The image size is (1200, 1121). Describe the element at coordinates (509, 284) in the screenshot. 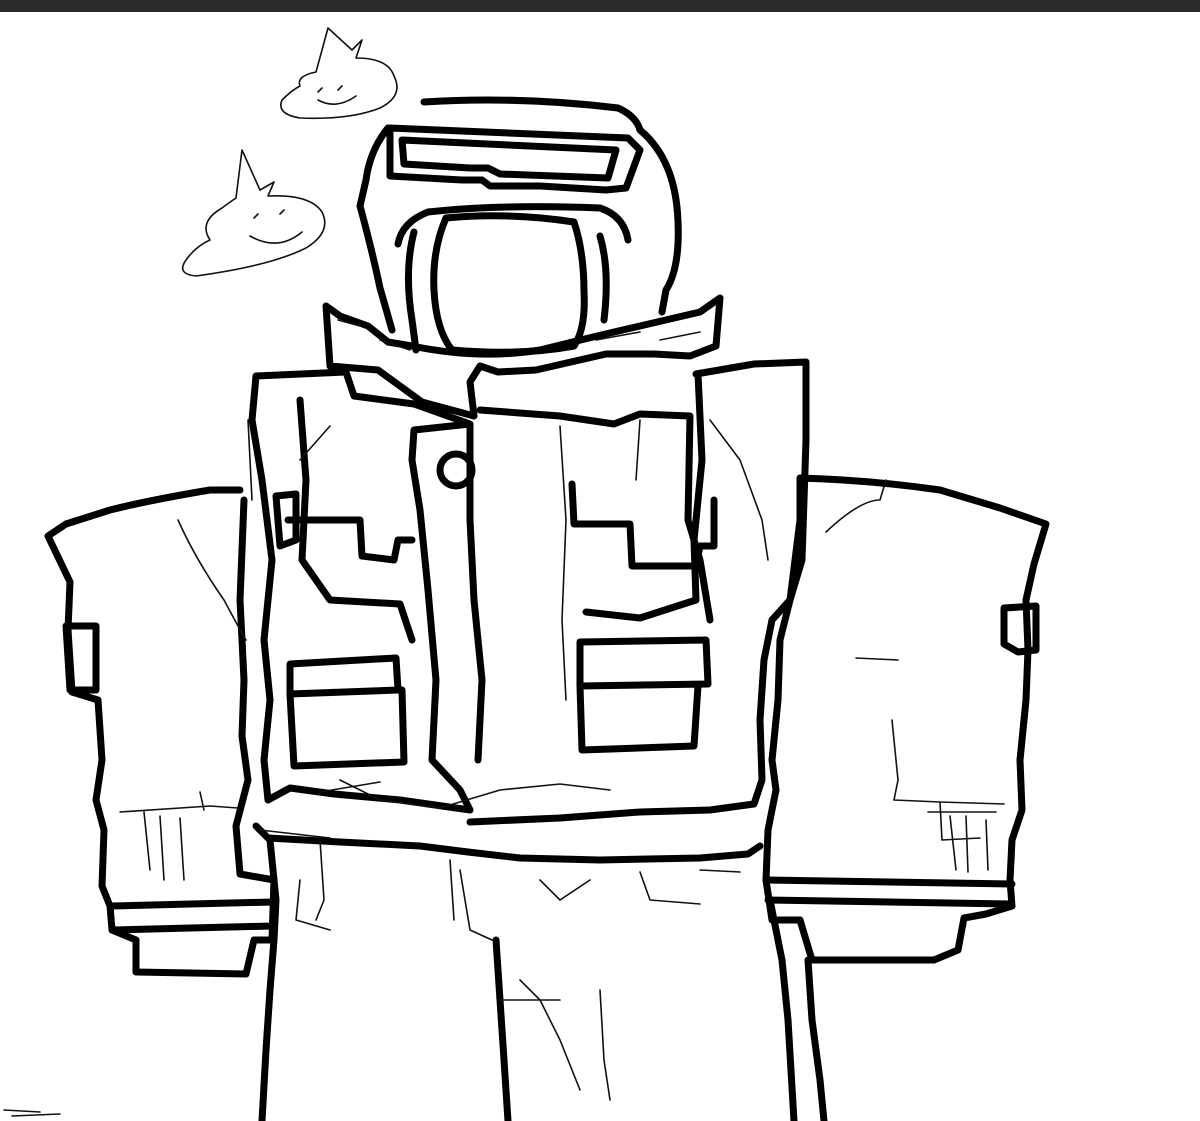

I see `face-blank` at that location.